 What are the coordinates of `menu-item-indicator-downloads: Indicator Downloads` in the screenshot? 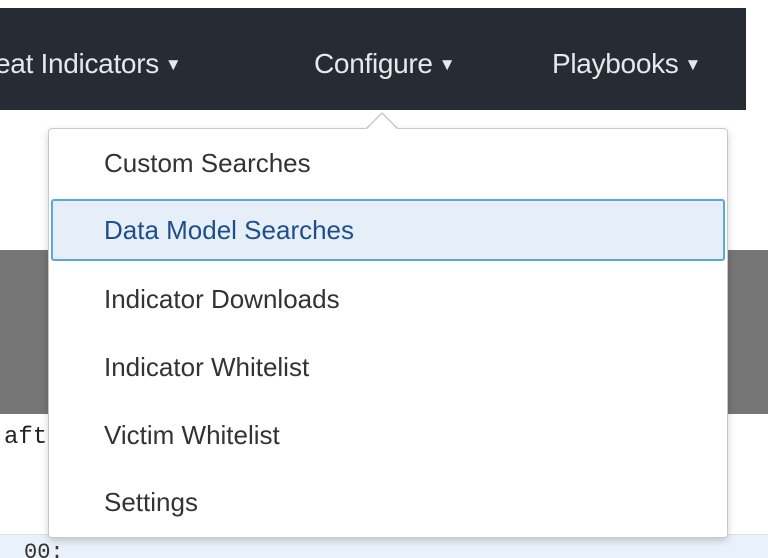 It's located at (388, 299).